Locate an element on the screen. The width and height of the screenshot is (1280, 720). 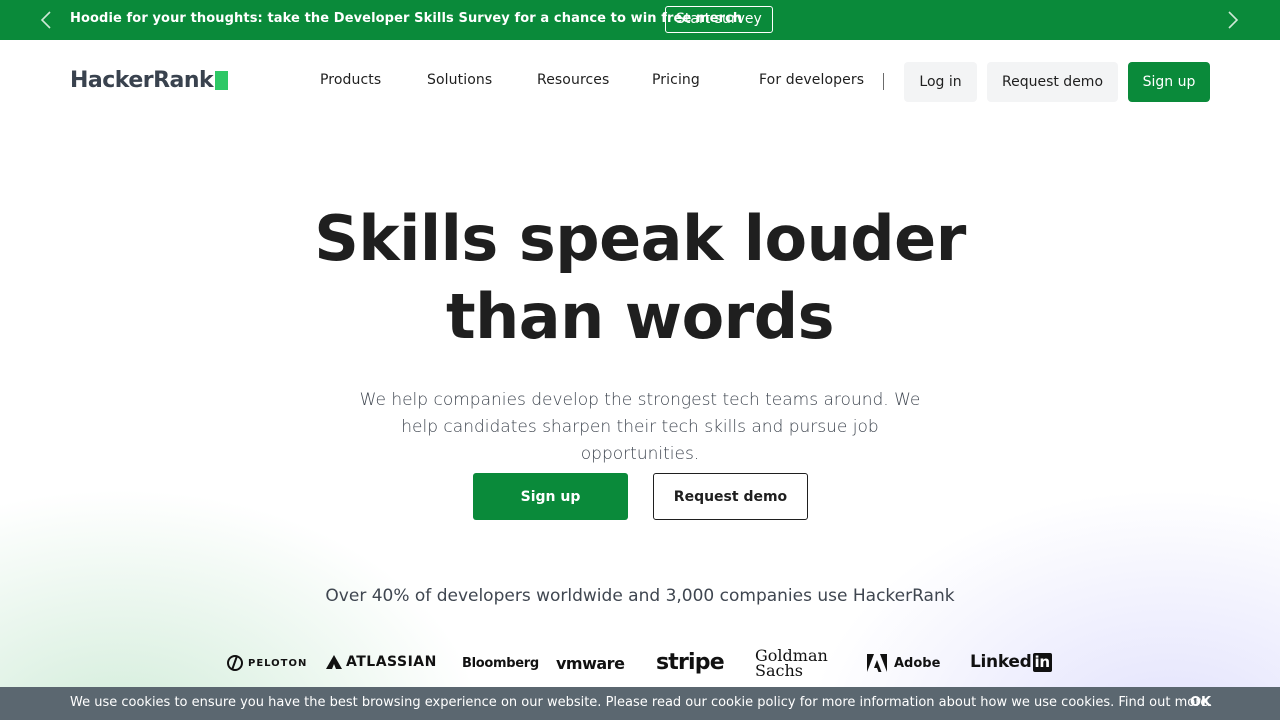
atlassian-mark-icon is located at coordinates (334, 662).